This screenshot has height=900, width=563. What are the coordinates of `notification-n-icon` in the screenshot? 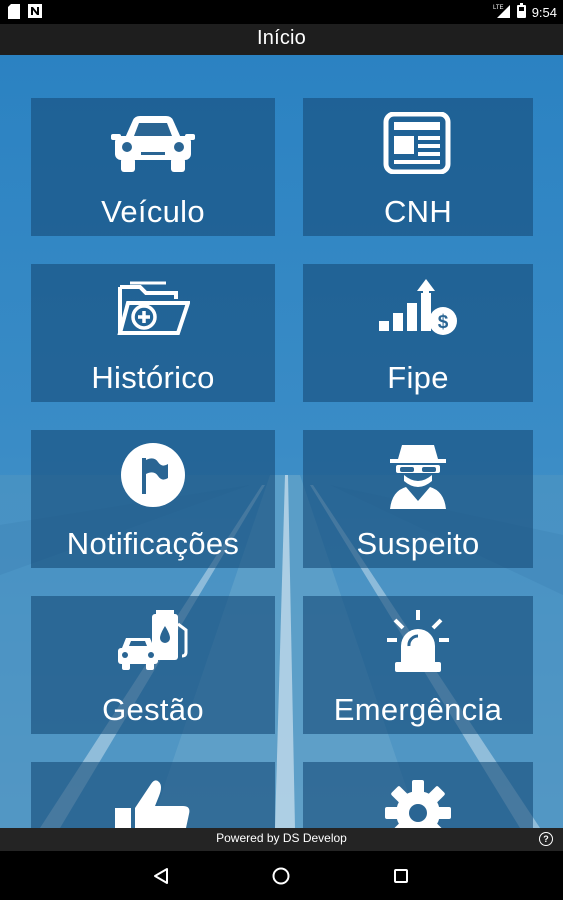 It's located at (35, 14).